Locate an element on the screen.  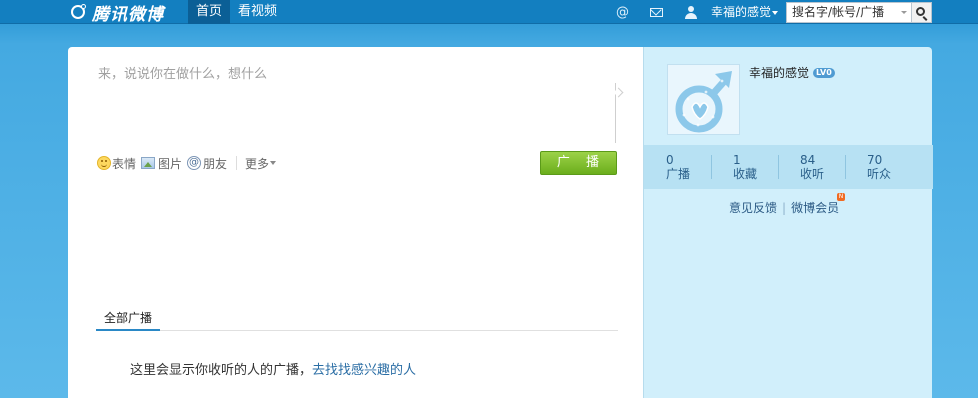
weibo-member-link: 微博会员 is located at coordinates (815, 207).